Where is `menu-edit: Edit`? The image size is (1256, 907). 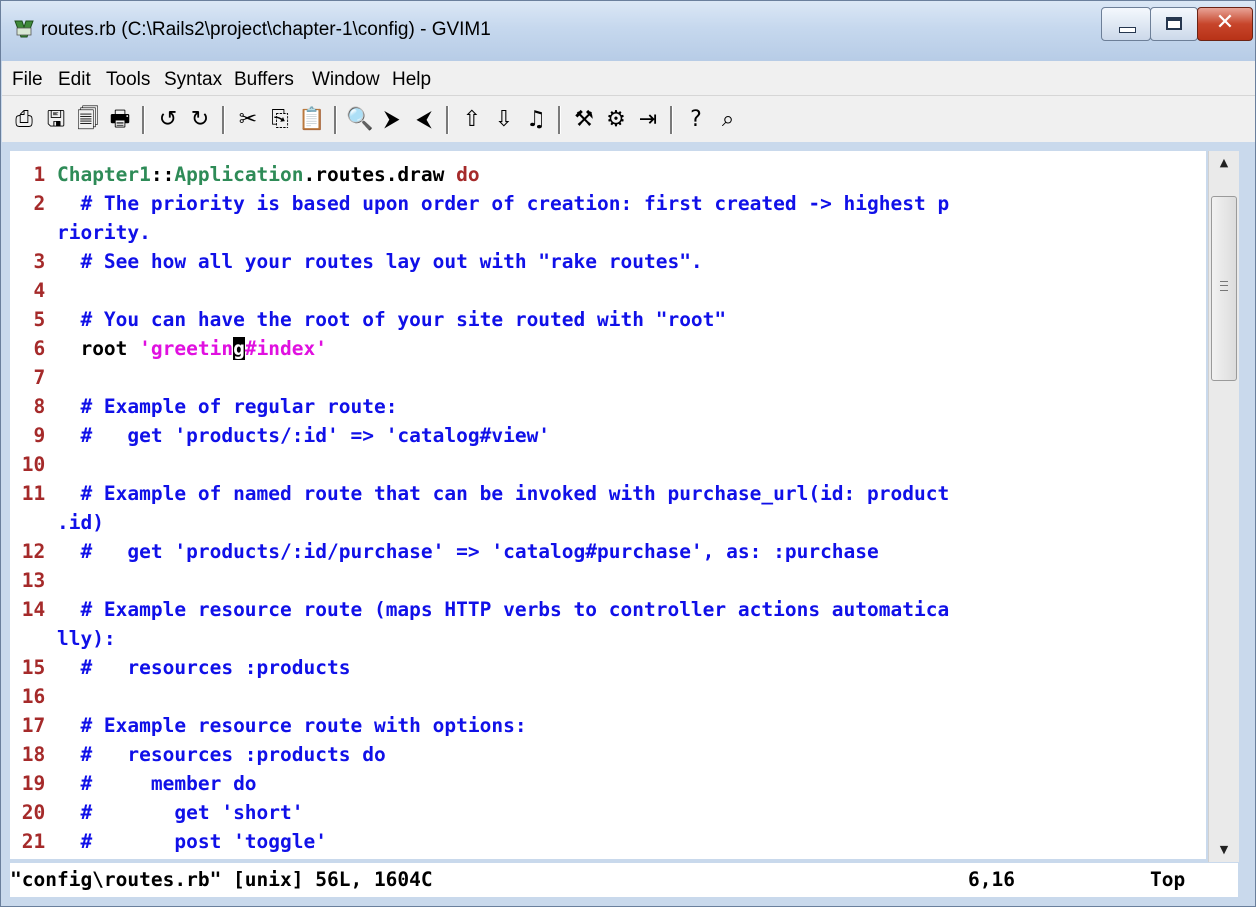
menu-edit: Edit is located at coordinates (74, 80).